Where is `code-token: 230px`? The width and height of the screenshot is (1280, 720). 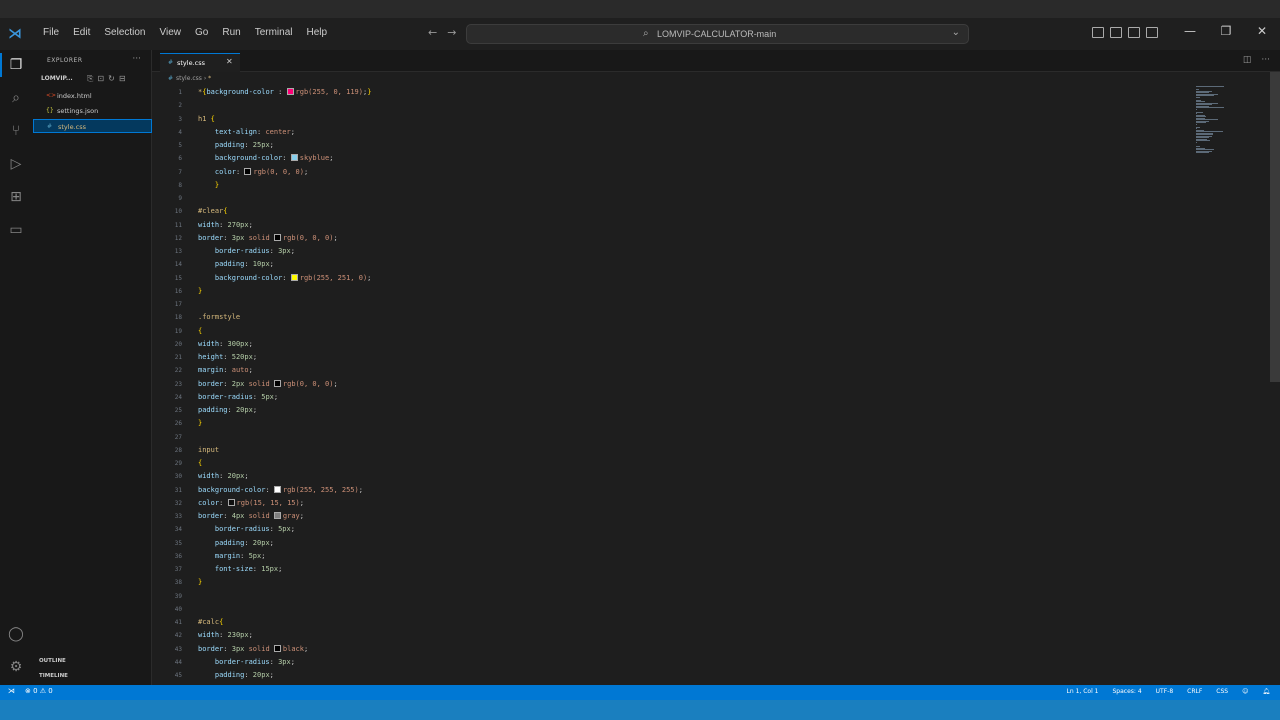 code-token: 230px is located at coordinates (238, 635).